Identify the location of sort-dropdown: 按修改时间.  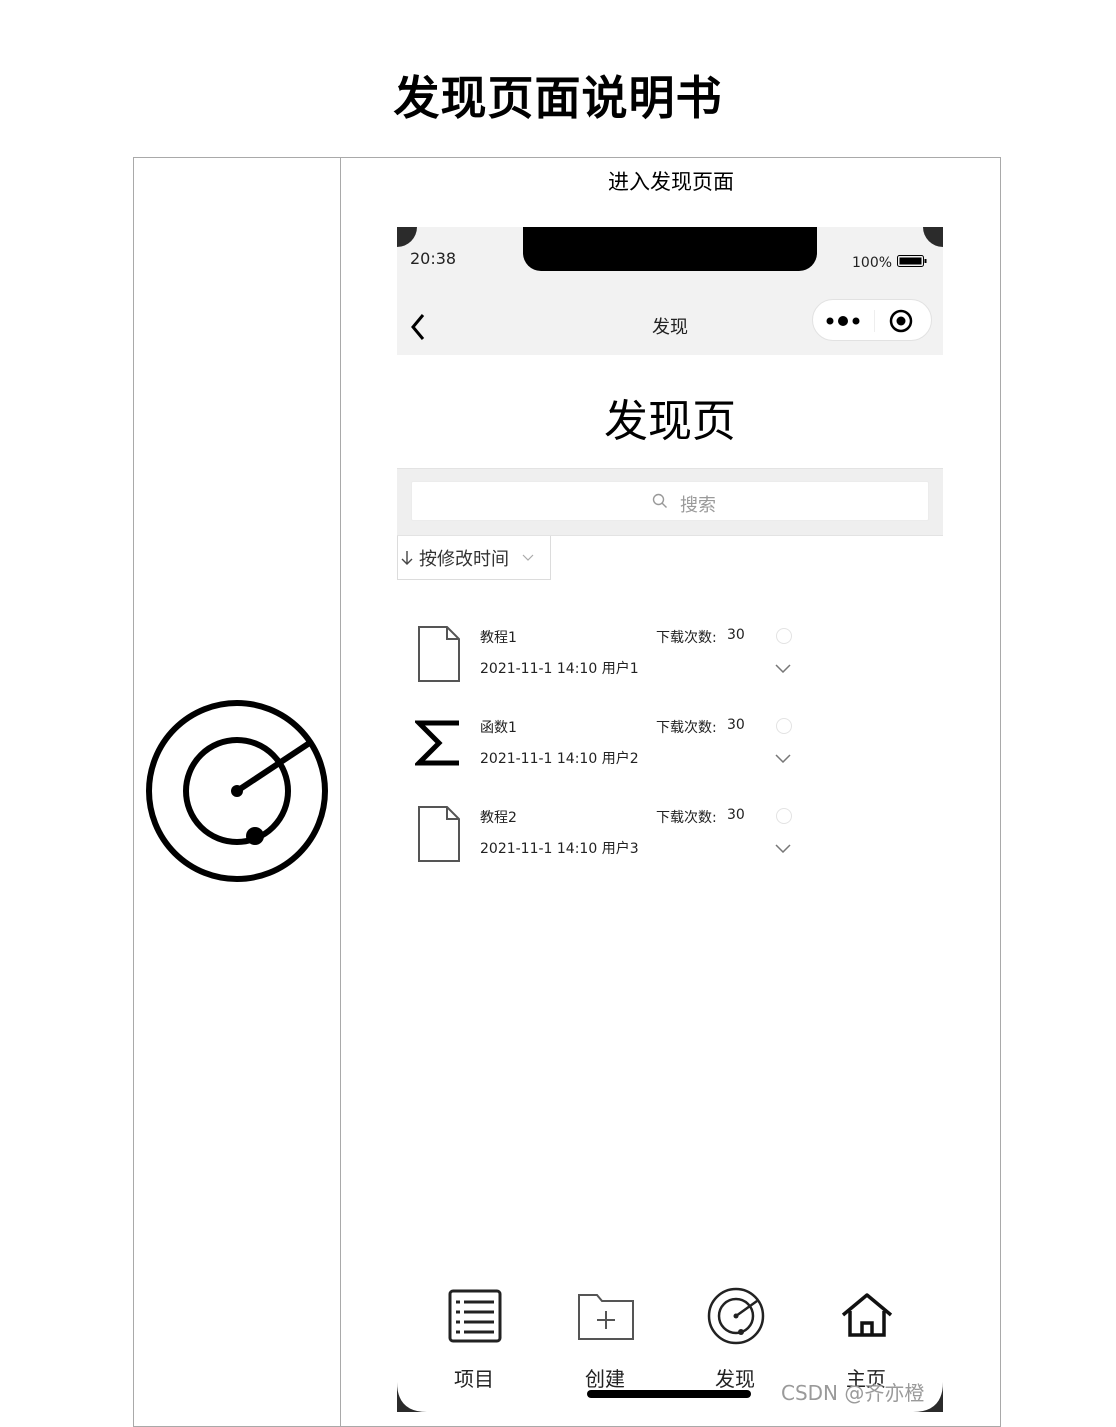
(474, 558).